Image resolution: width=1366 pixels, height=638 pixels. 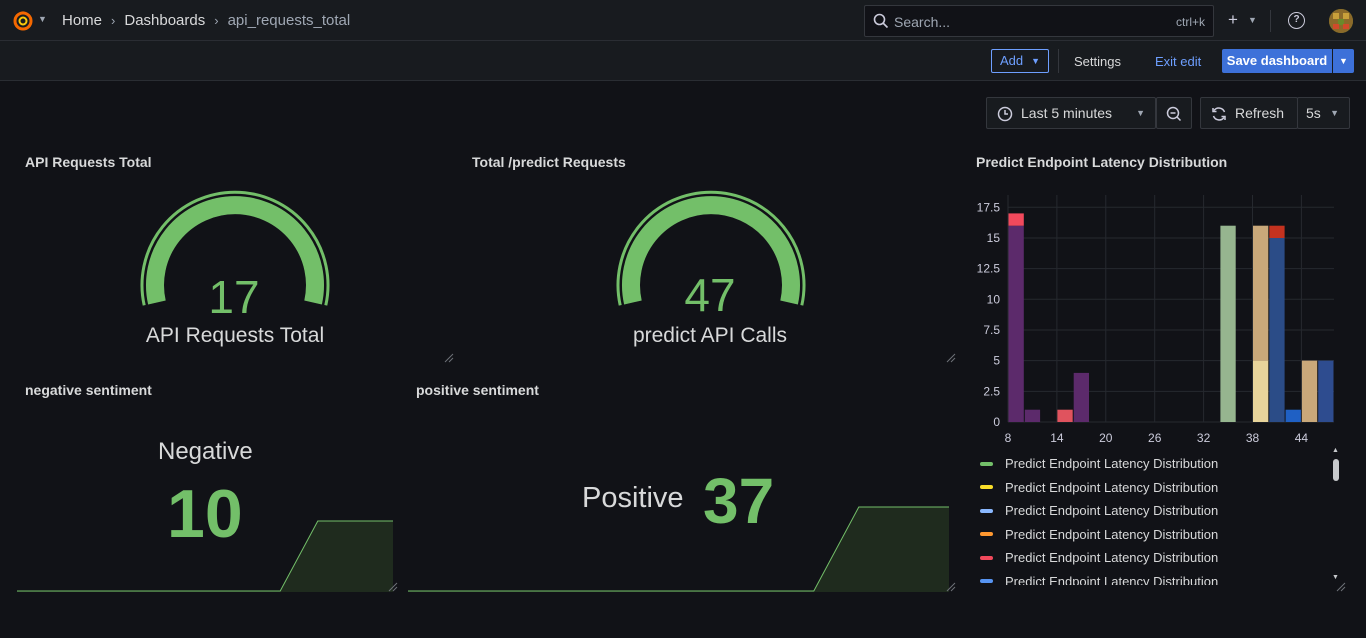 What do you see at coordinates (1071, 113) in the screenshot?
I see `time-range-picker: Last 5 minutes ▼` at bounding box center [1071, 113].